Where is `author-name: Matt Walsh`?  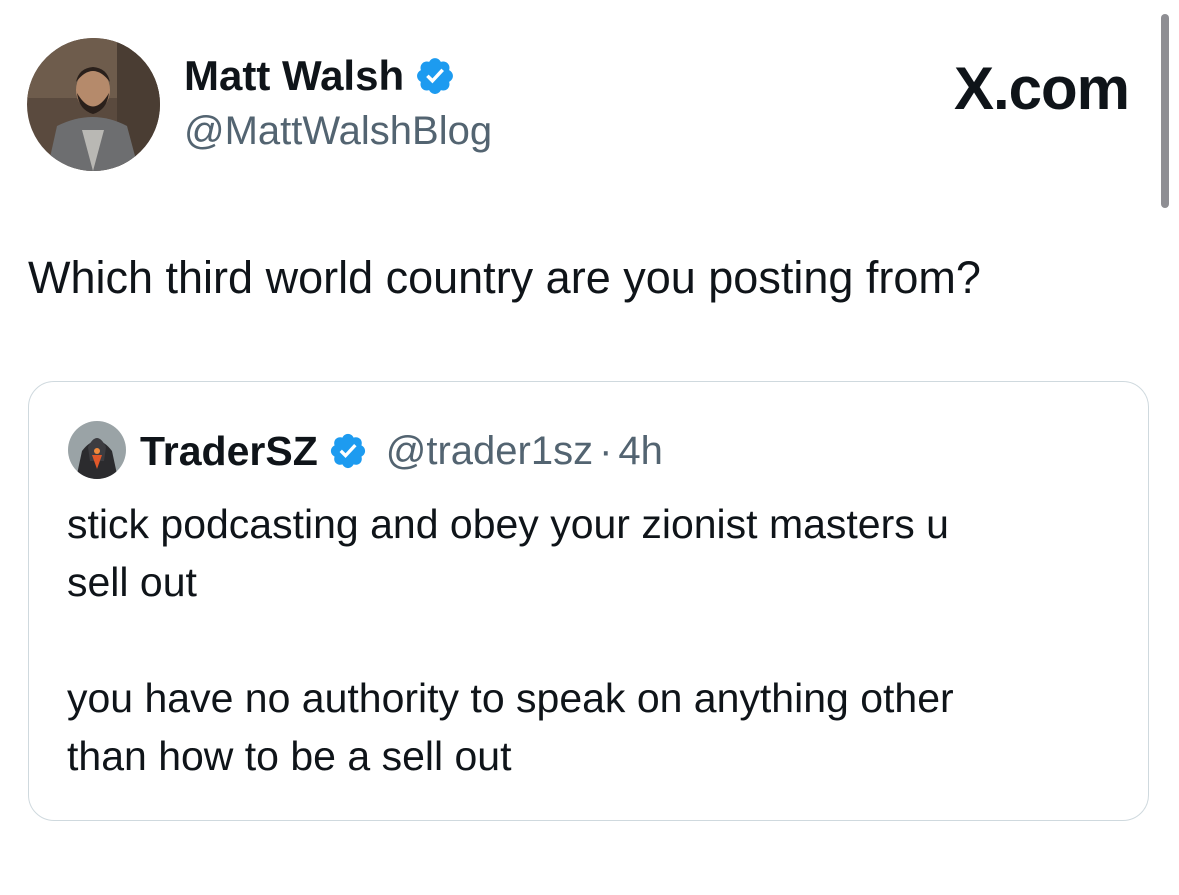
author-name: Matt Walsh is located at coordinates (320, 76).